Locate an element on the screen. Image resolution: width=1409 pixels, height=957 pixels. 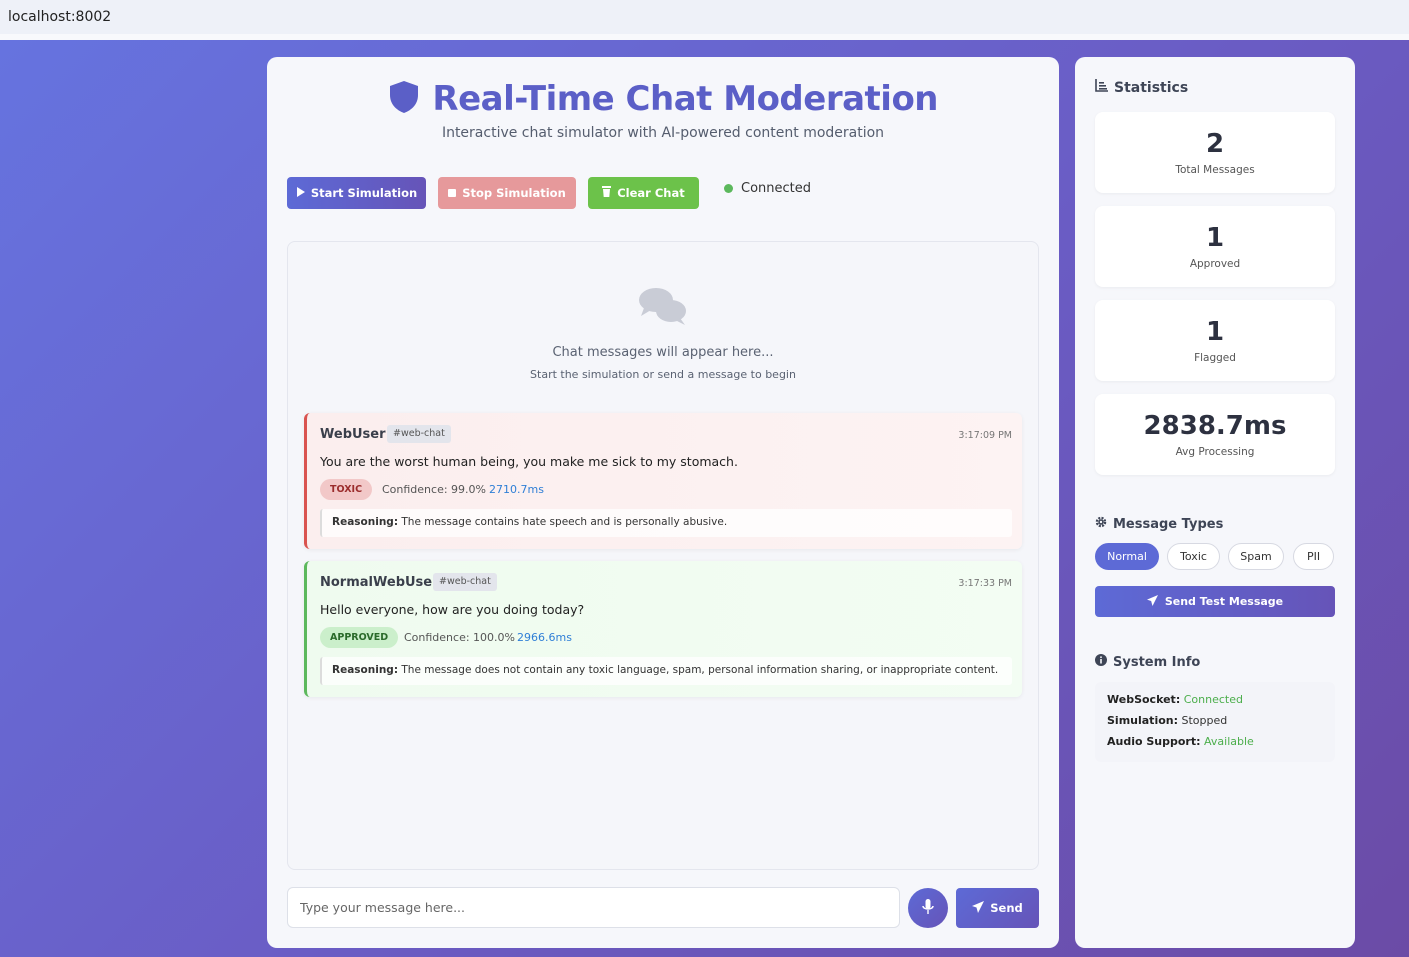
type-option-spam: Spam is located at coordinates (1256, 556).